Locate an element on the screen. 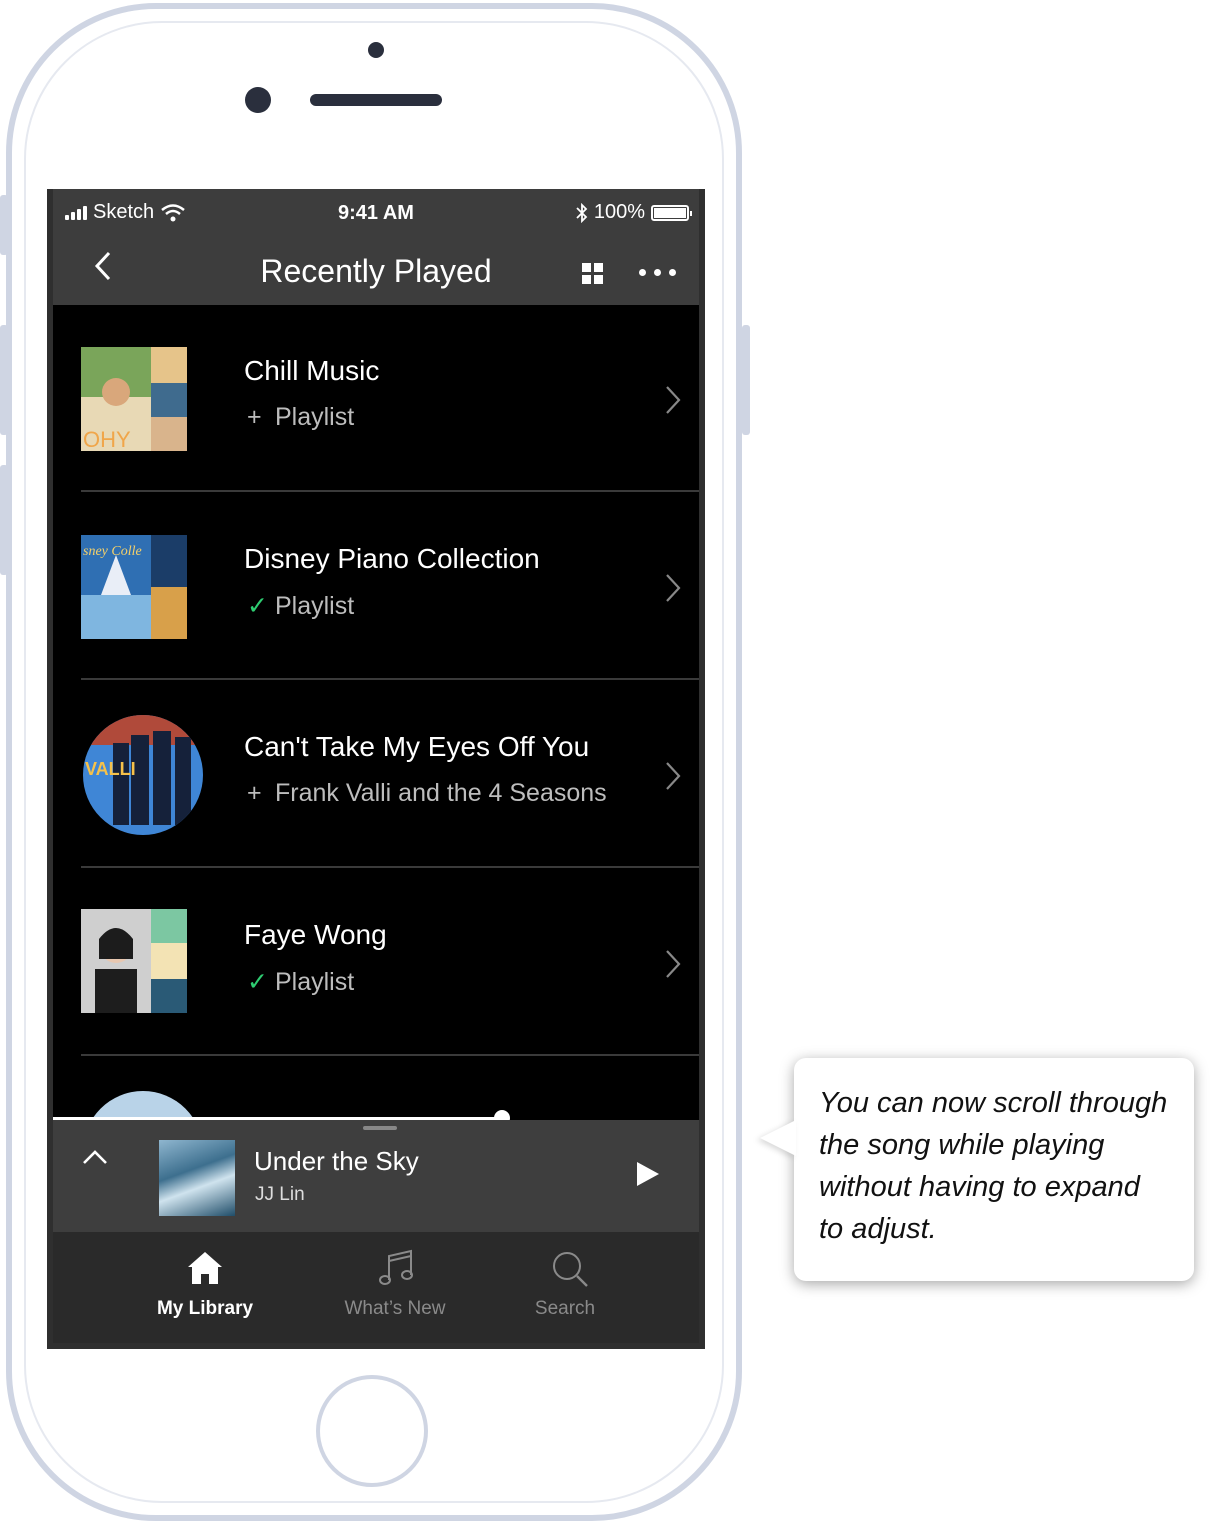 This screenshot has height=1528, width=1214. album-art: OHY is located at coordinates (134, 399).